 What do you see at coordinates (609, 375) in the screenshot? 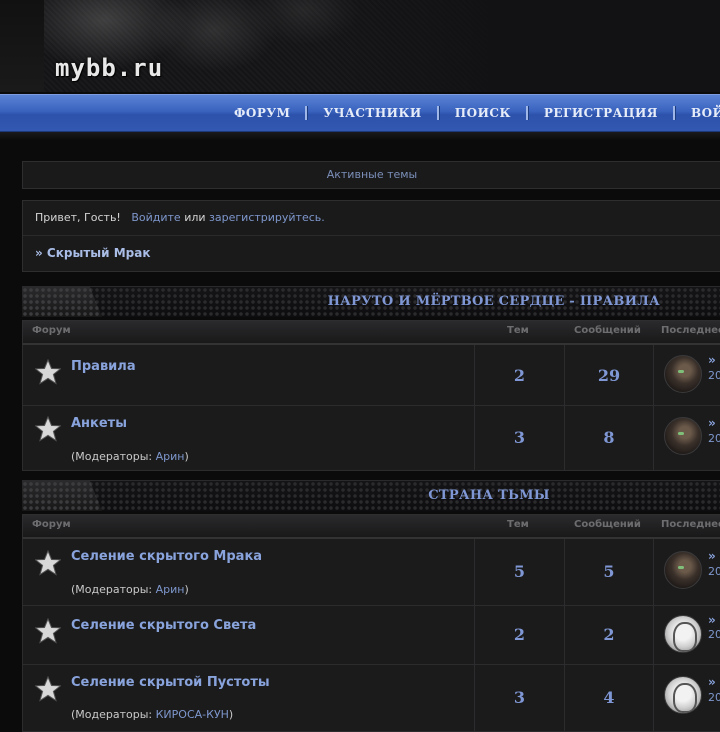
I see `posts-count: 29` at bounding box center [609, 375].